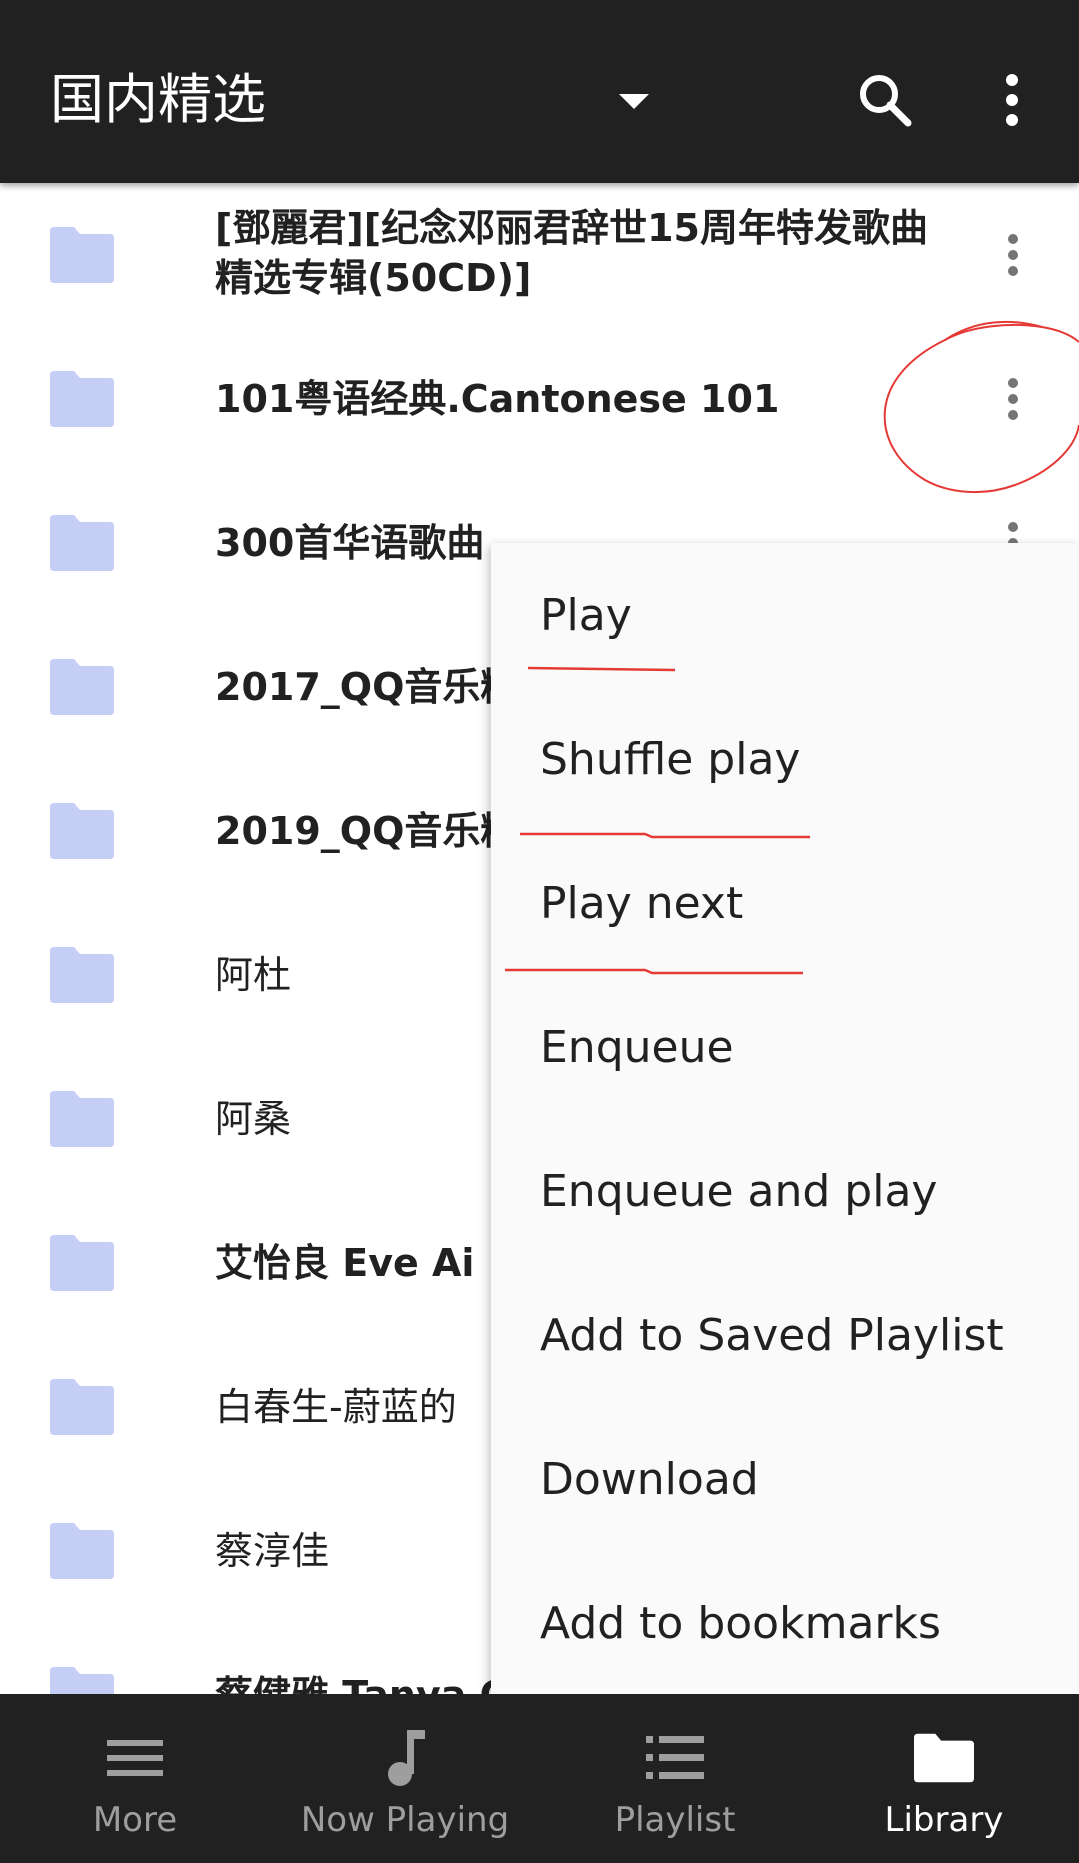 Image resolution: width=1079 pixels, height=1863 pixels. I want to click on tab-playlist: Playlist, so click(675, 1778).